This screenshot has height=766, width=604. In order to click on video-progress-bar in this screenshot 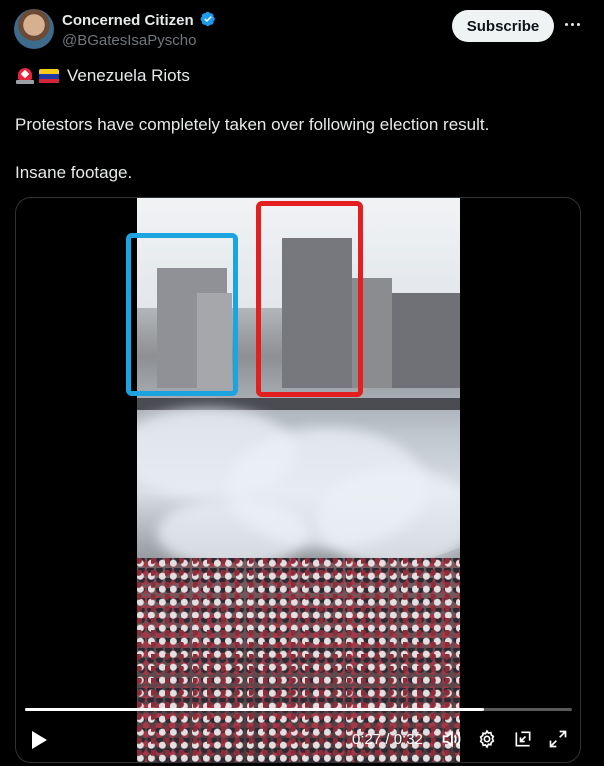, I will do `click(298, 709)`.